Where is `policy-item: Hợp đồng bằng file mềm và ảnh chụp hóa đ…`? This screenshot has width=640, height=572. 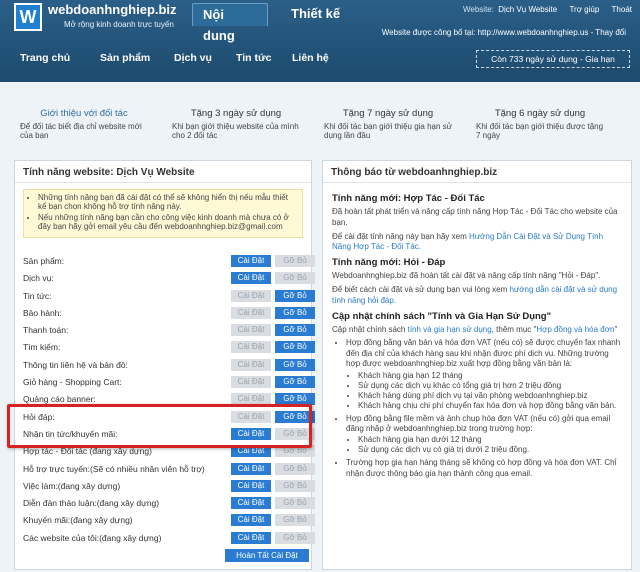
policy-item: Hợp đồng bằng file mềm và ảnh chụp hóa đ… is located at coordinates (484, 435).